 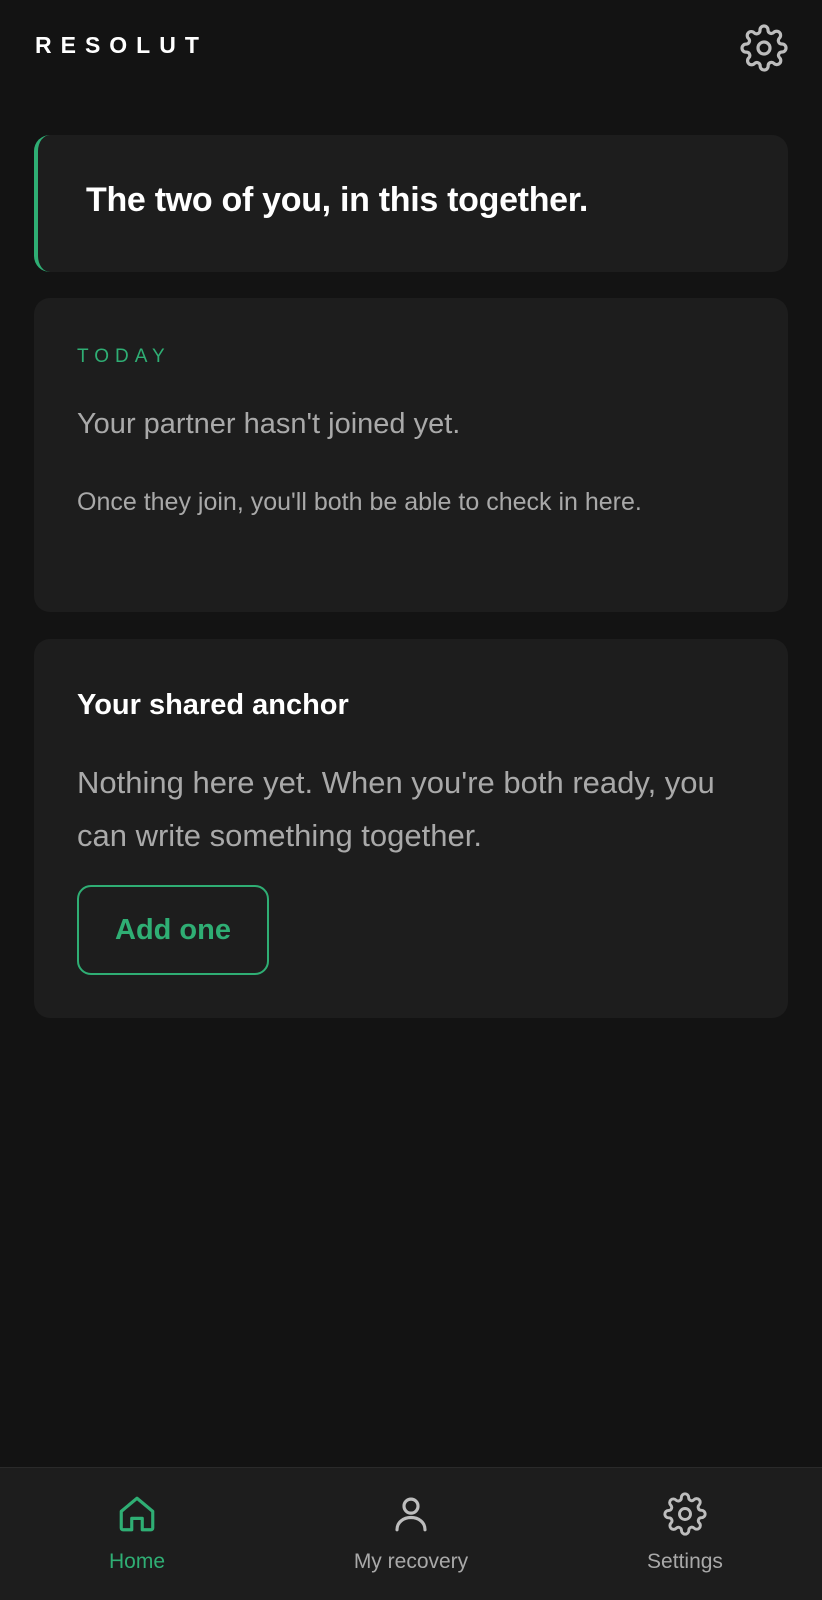 What do you see at coordinates (337, 200) in the screenshot?
I see `hero-text: The two of you, in this together.` at bounding box center [337, 200].